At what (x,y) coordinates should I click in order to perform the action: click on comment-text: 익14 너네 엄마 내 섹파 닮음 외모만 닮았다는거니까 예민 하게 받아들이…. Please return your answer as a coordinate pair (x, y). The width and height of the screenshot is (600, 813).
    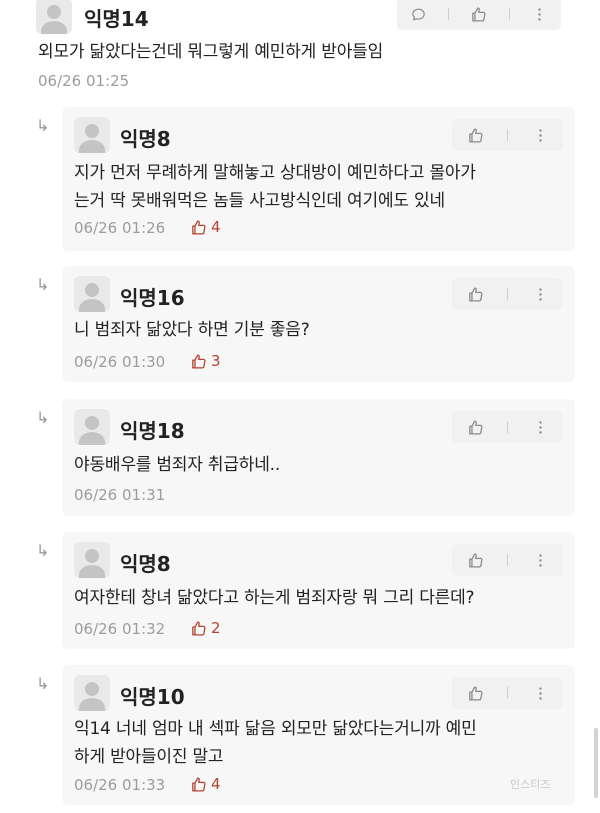
    Looking at the image, I should click on (275, 743).